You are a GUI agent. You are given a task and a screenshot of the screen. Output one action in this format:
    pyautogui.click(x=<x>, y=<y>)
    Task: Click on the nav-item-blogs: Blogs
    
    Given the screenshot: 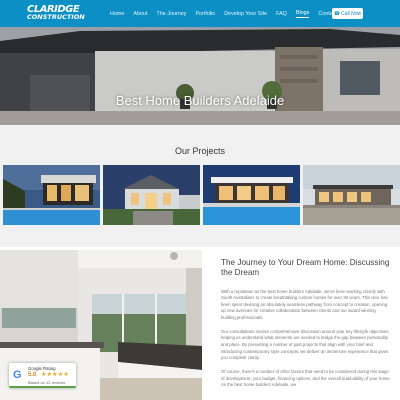 What is the action you would take?
    pyautogui.click(x=302, y=14)
    